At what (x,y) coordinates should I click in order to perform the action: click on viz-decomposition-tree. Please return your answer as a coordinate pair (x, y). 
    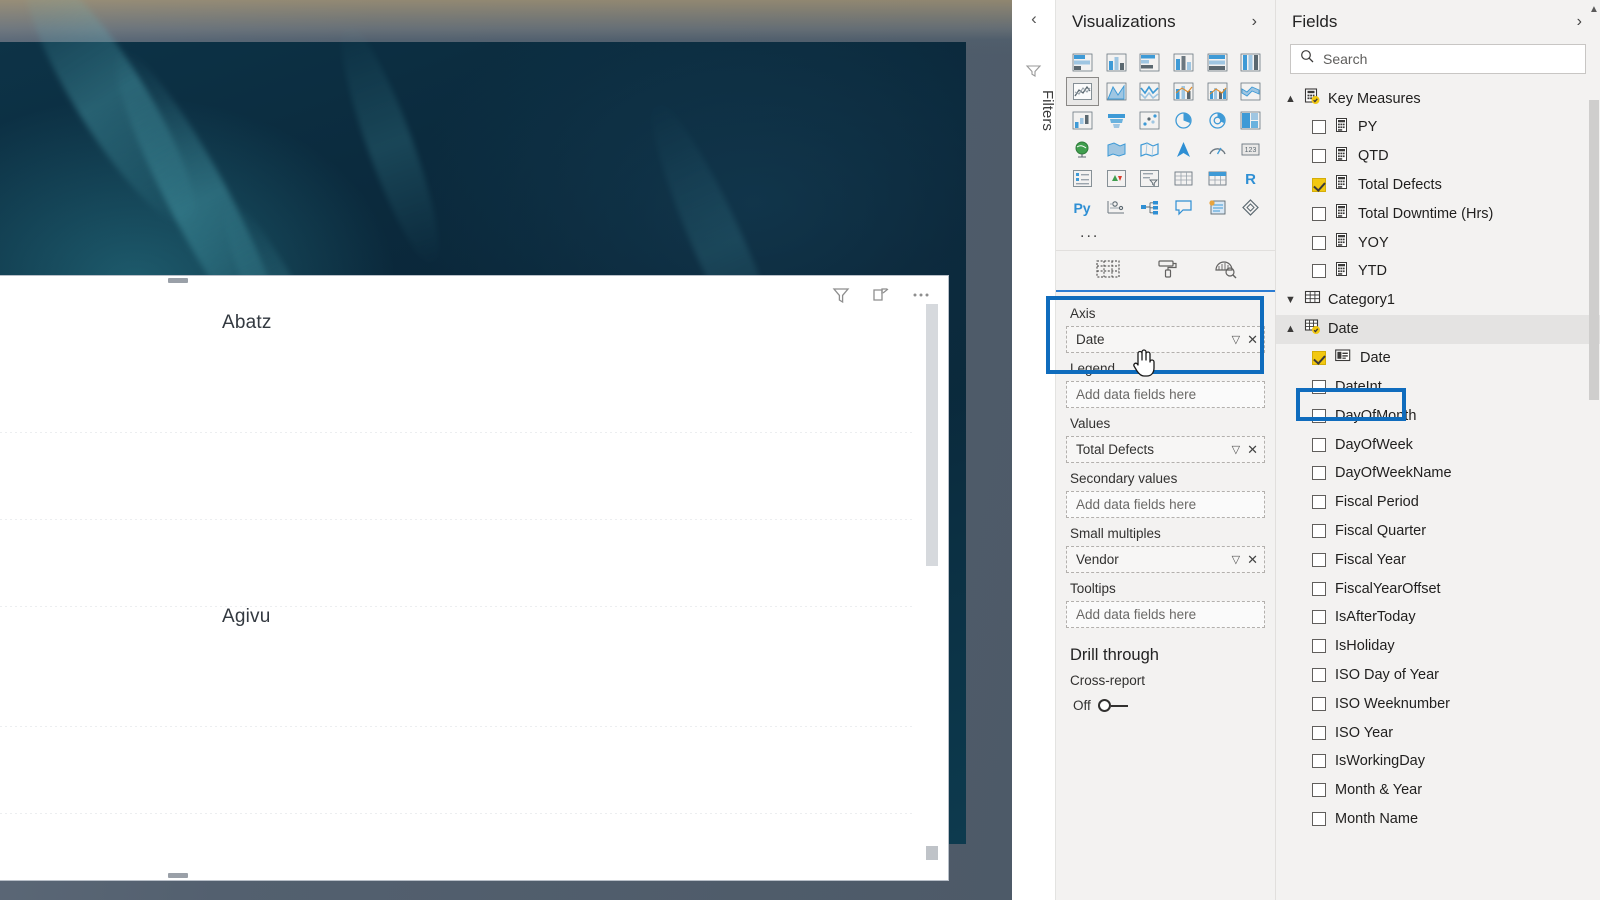
    Looking at the image, I should click on (1149, 207).